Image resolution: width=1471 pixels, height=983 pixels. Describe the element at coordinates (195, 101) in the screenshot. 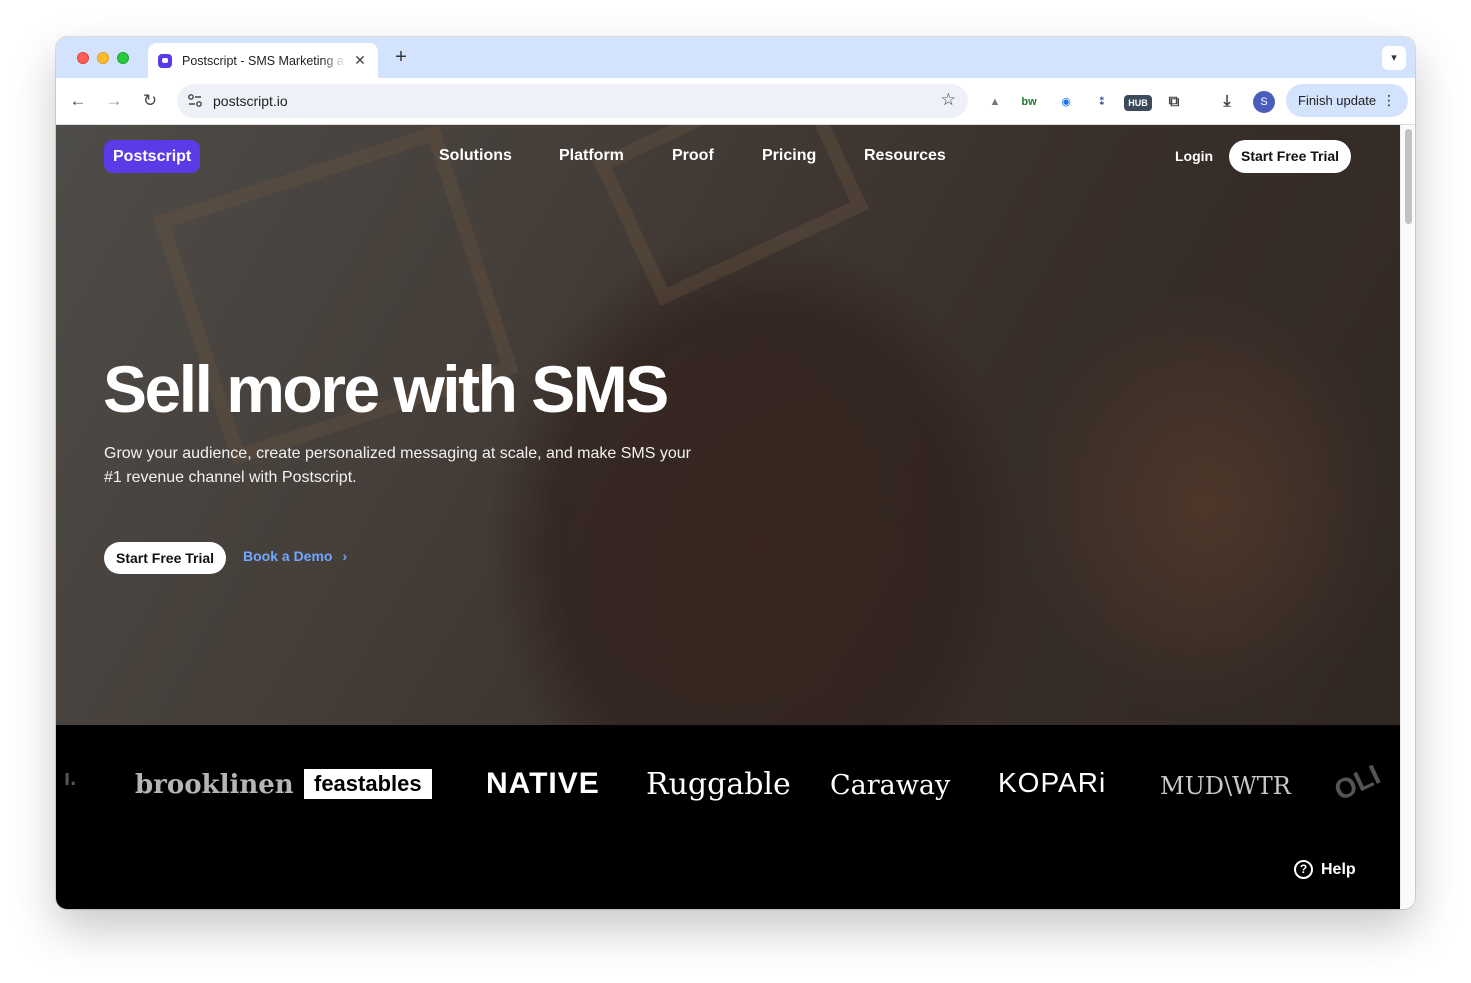

I see `site-settings-icon` at that location.